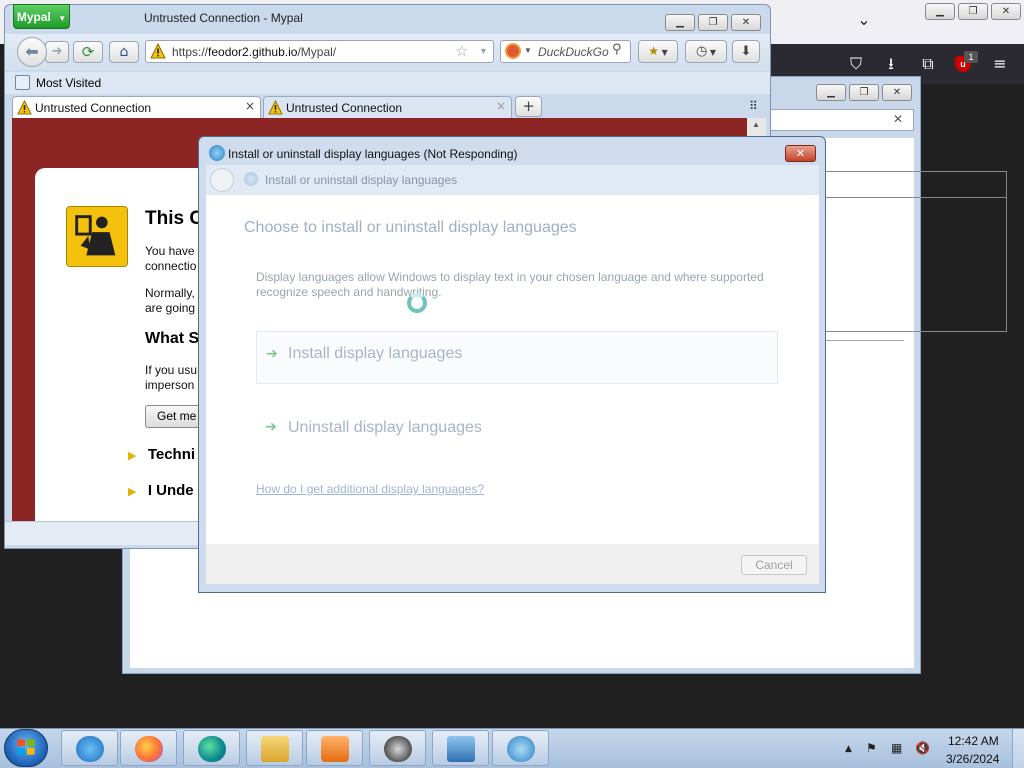 This screenshot has width=1024, height=768. What do you see at coordinates (317, 52) in the screenshot?
I see `url-path: /Mypal/` at bounding box center [317, 52].